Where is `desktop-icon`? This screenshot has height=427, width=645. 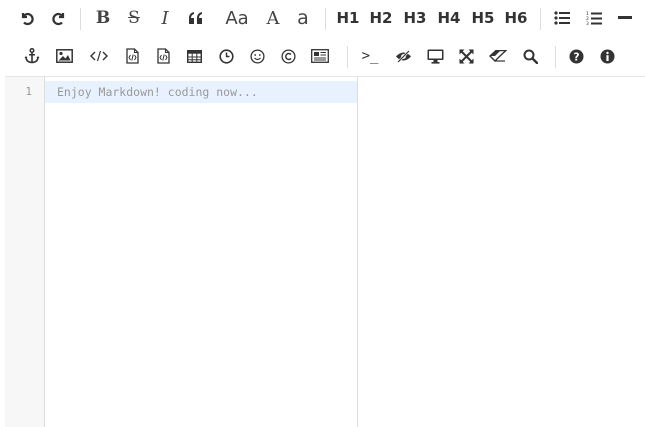 desktop-icon is located at coordinates (435, 56).